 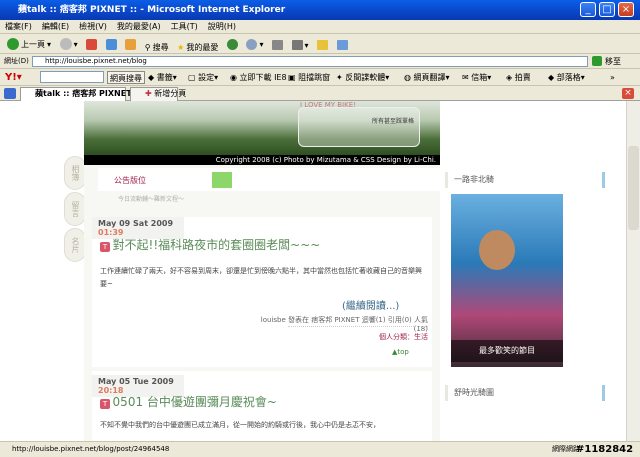 What do you see at coordinates (72, 77) in the screenshot?
I see `yahoo-search-input` at bounding box center [72, 77].